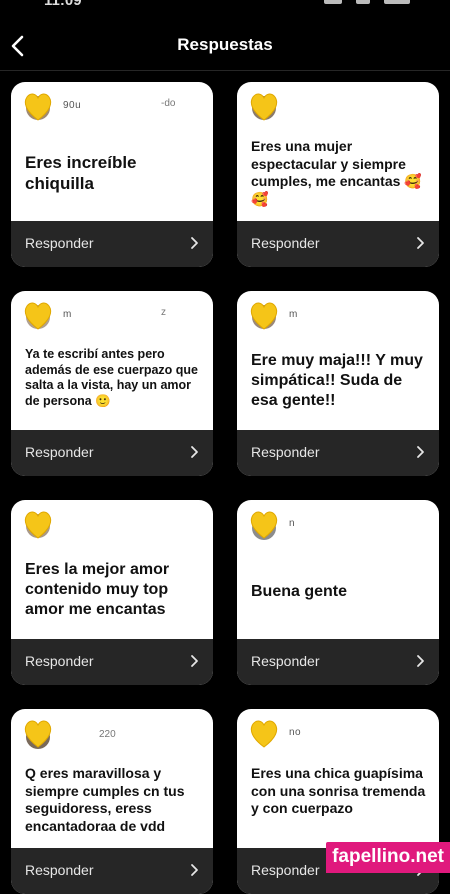  What do you see at coordinates (292, 523) in the screenshot?
I see `username: n` at bounding box center [292, 523].